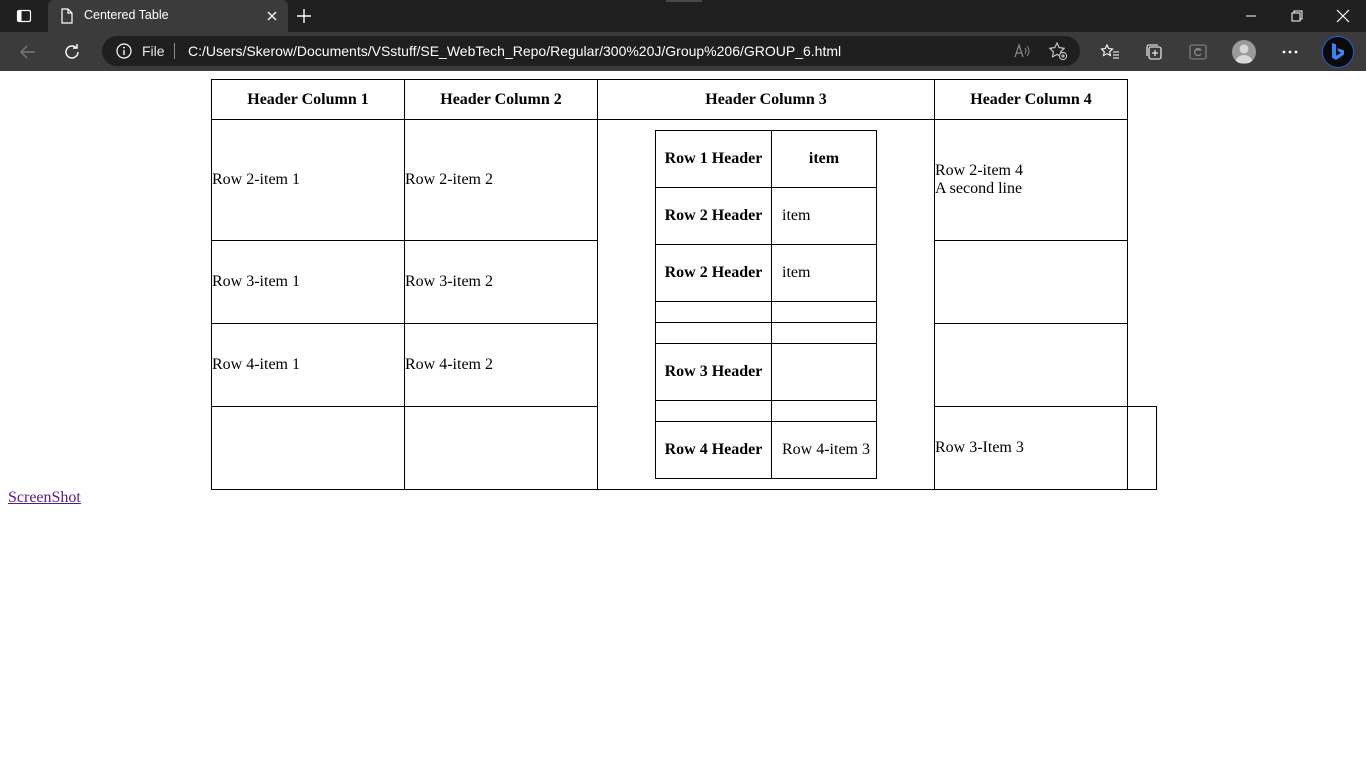 This screenshot has height=768, width=1366. I want to click on info-icon, so click(124, 51).